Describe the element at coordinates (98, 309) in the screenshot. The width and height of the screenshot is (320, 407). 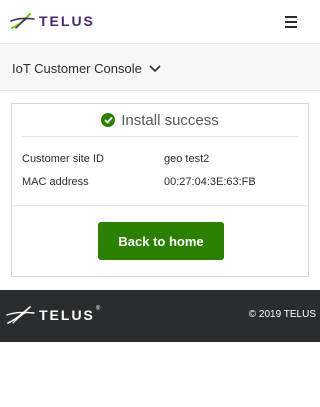
I see `registered-mark: ®` at that location.